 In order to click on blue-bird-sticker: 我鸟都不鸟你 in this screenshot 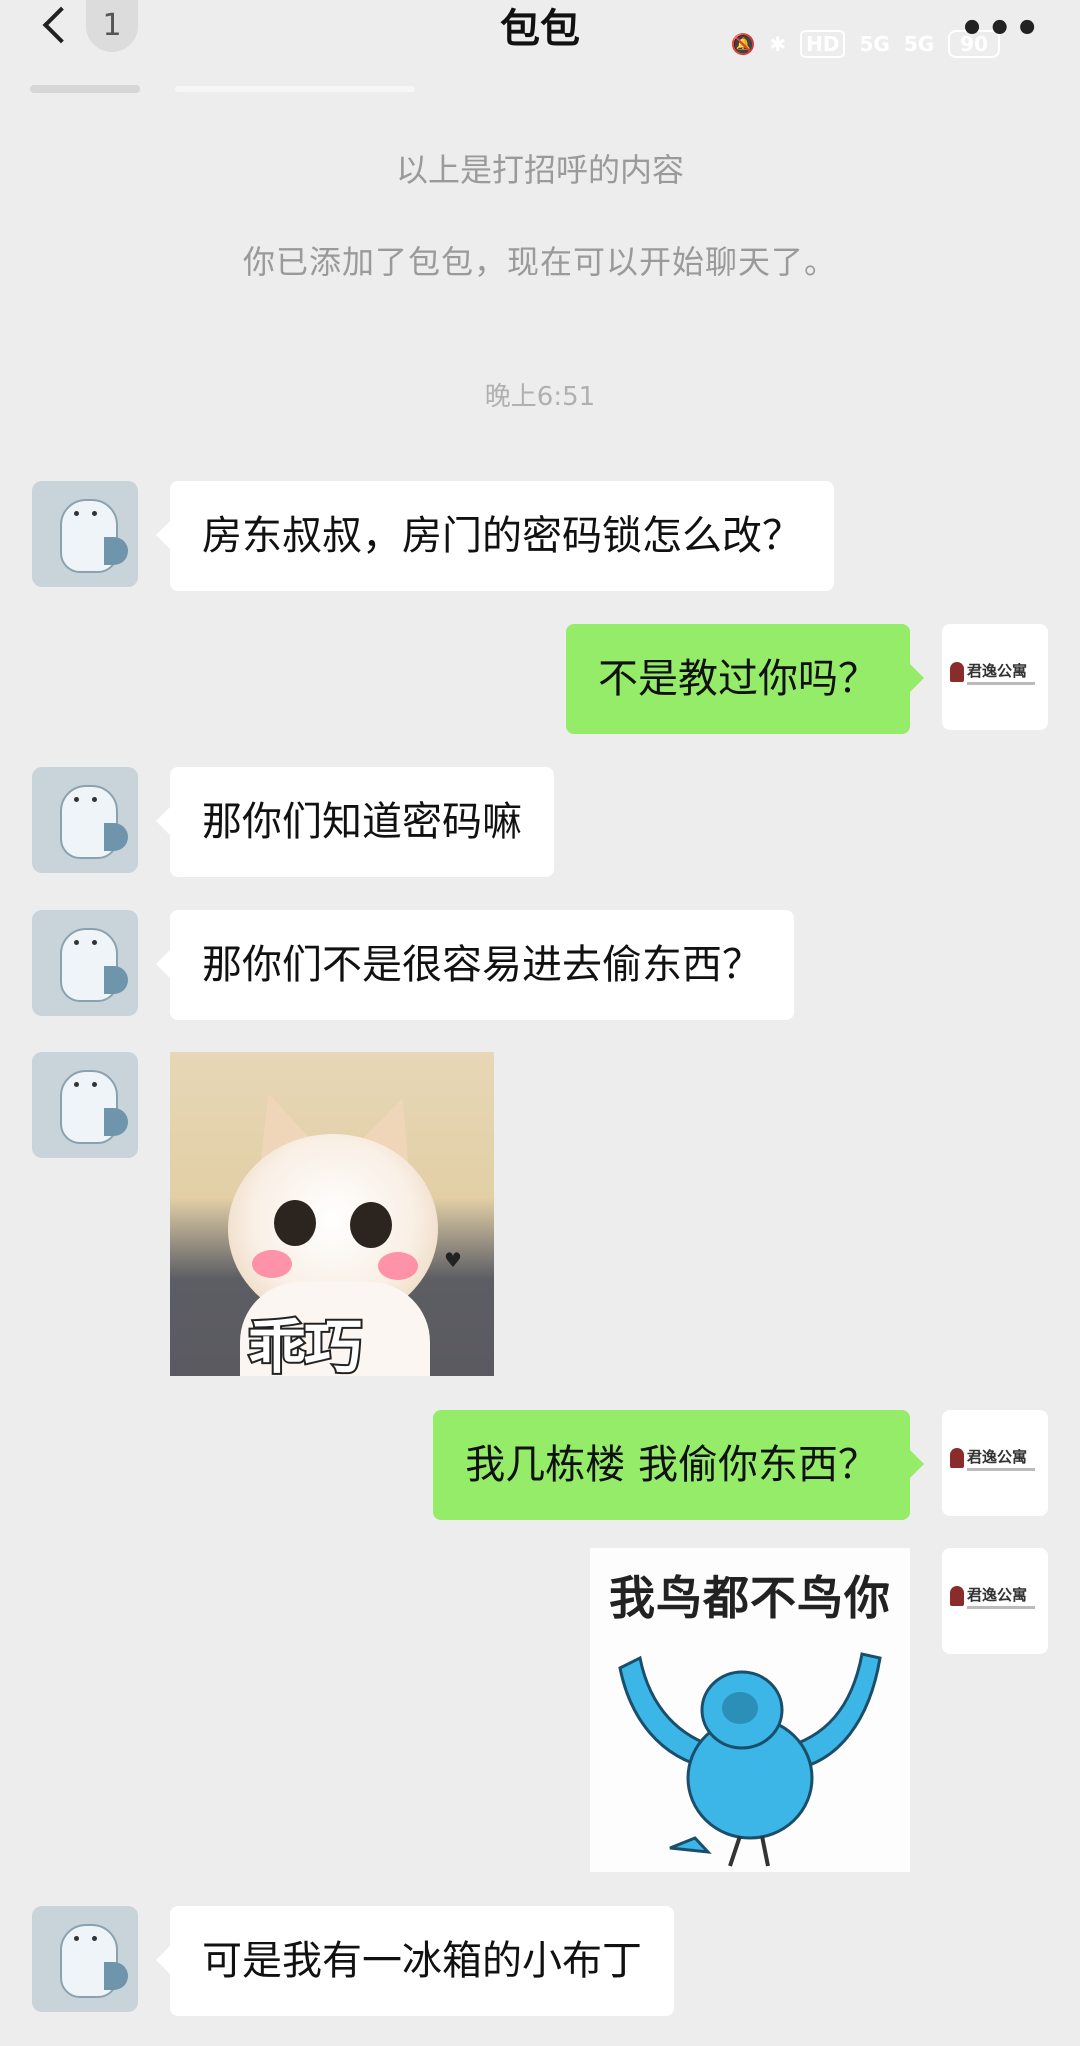, I will do `click(750, 1710)`.